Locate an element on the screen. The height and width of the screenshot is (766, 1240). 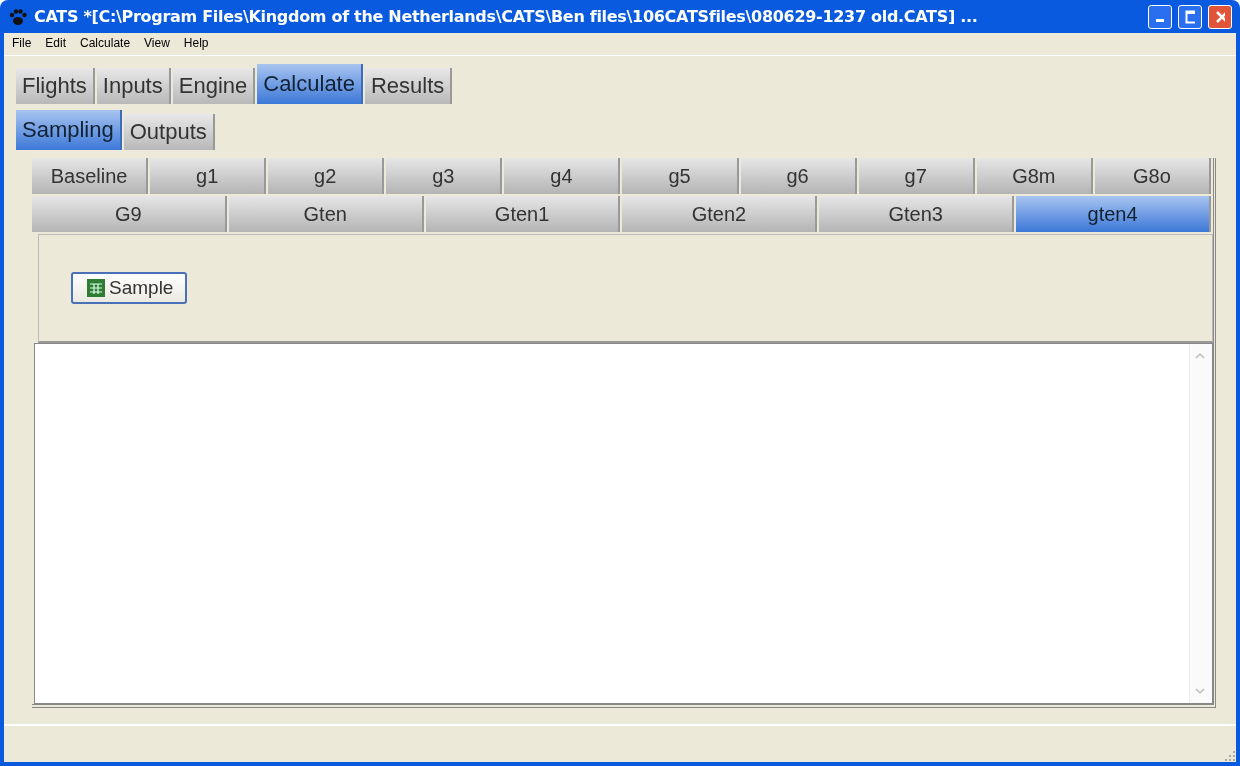
tab: Gten3 is located at coordinates (917, 214).